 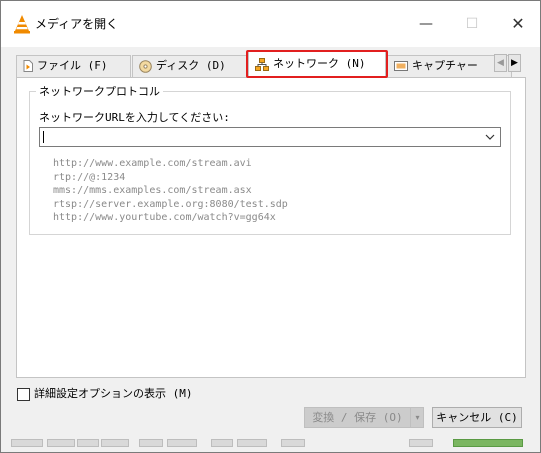 What do you see at coordinates (357, 417) in the screenshot?
I see `convert-save-label: 変換 / 保存 (O)` at bounding box center [357, 417].